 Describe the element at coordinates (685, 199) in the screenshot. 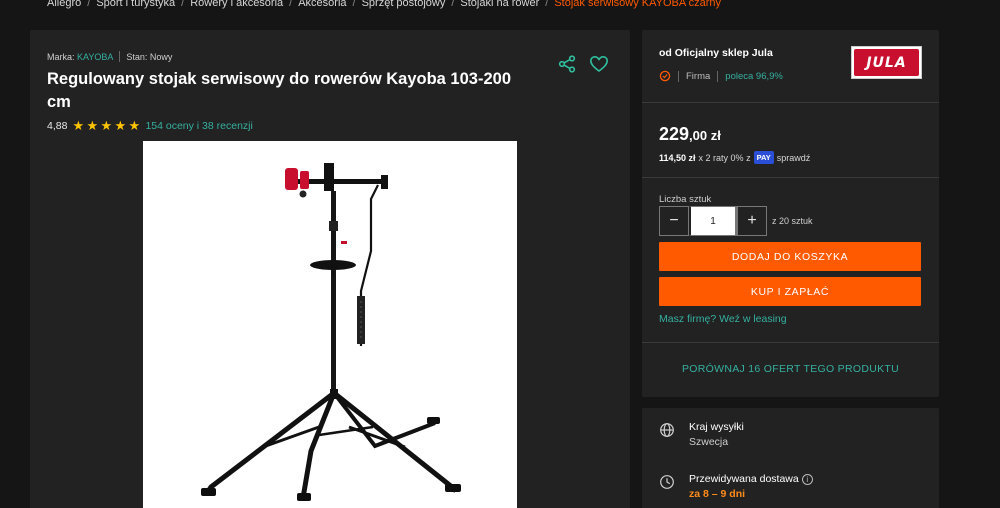

I see `quantity-label: Liczba sztuk` at that location.